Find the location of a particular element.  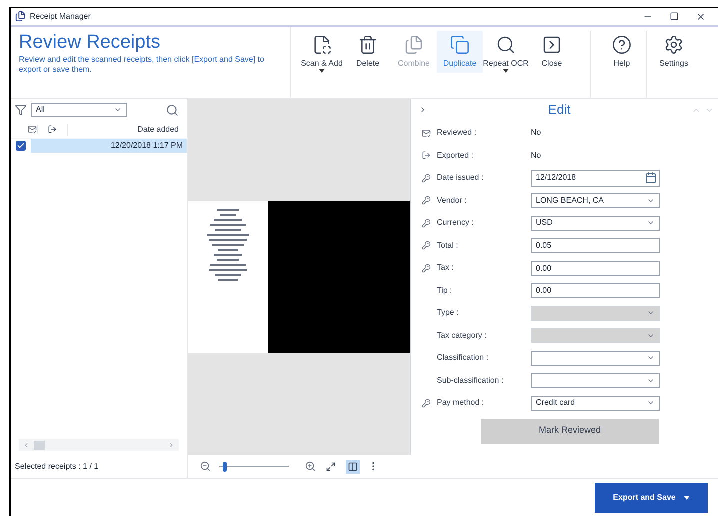

field-label: Currency : is located at coordinates (456, 223).